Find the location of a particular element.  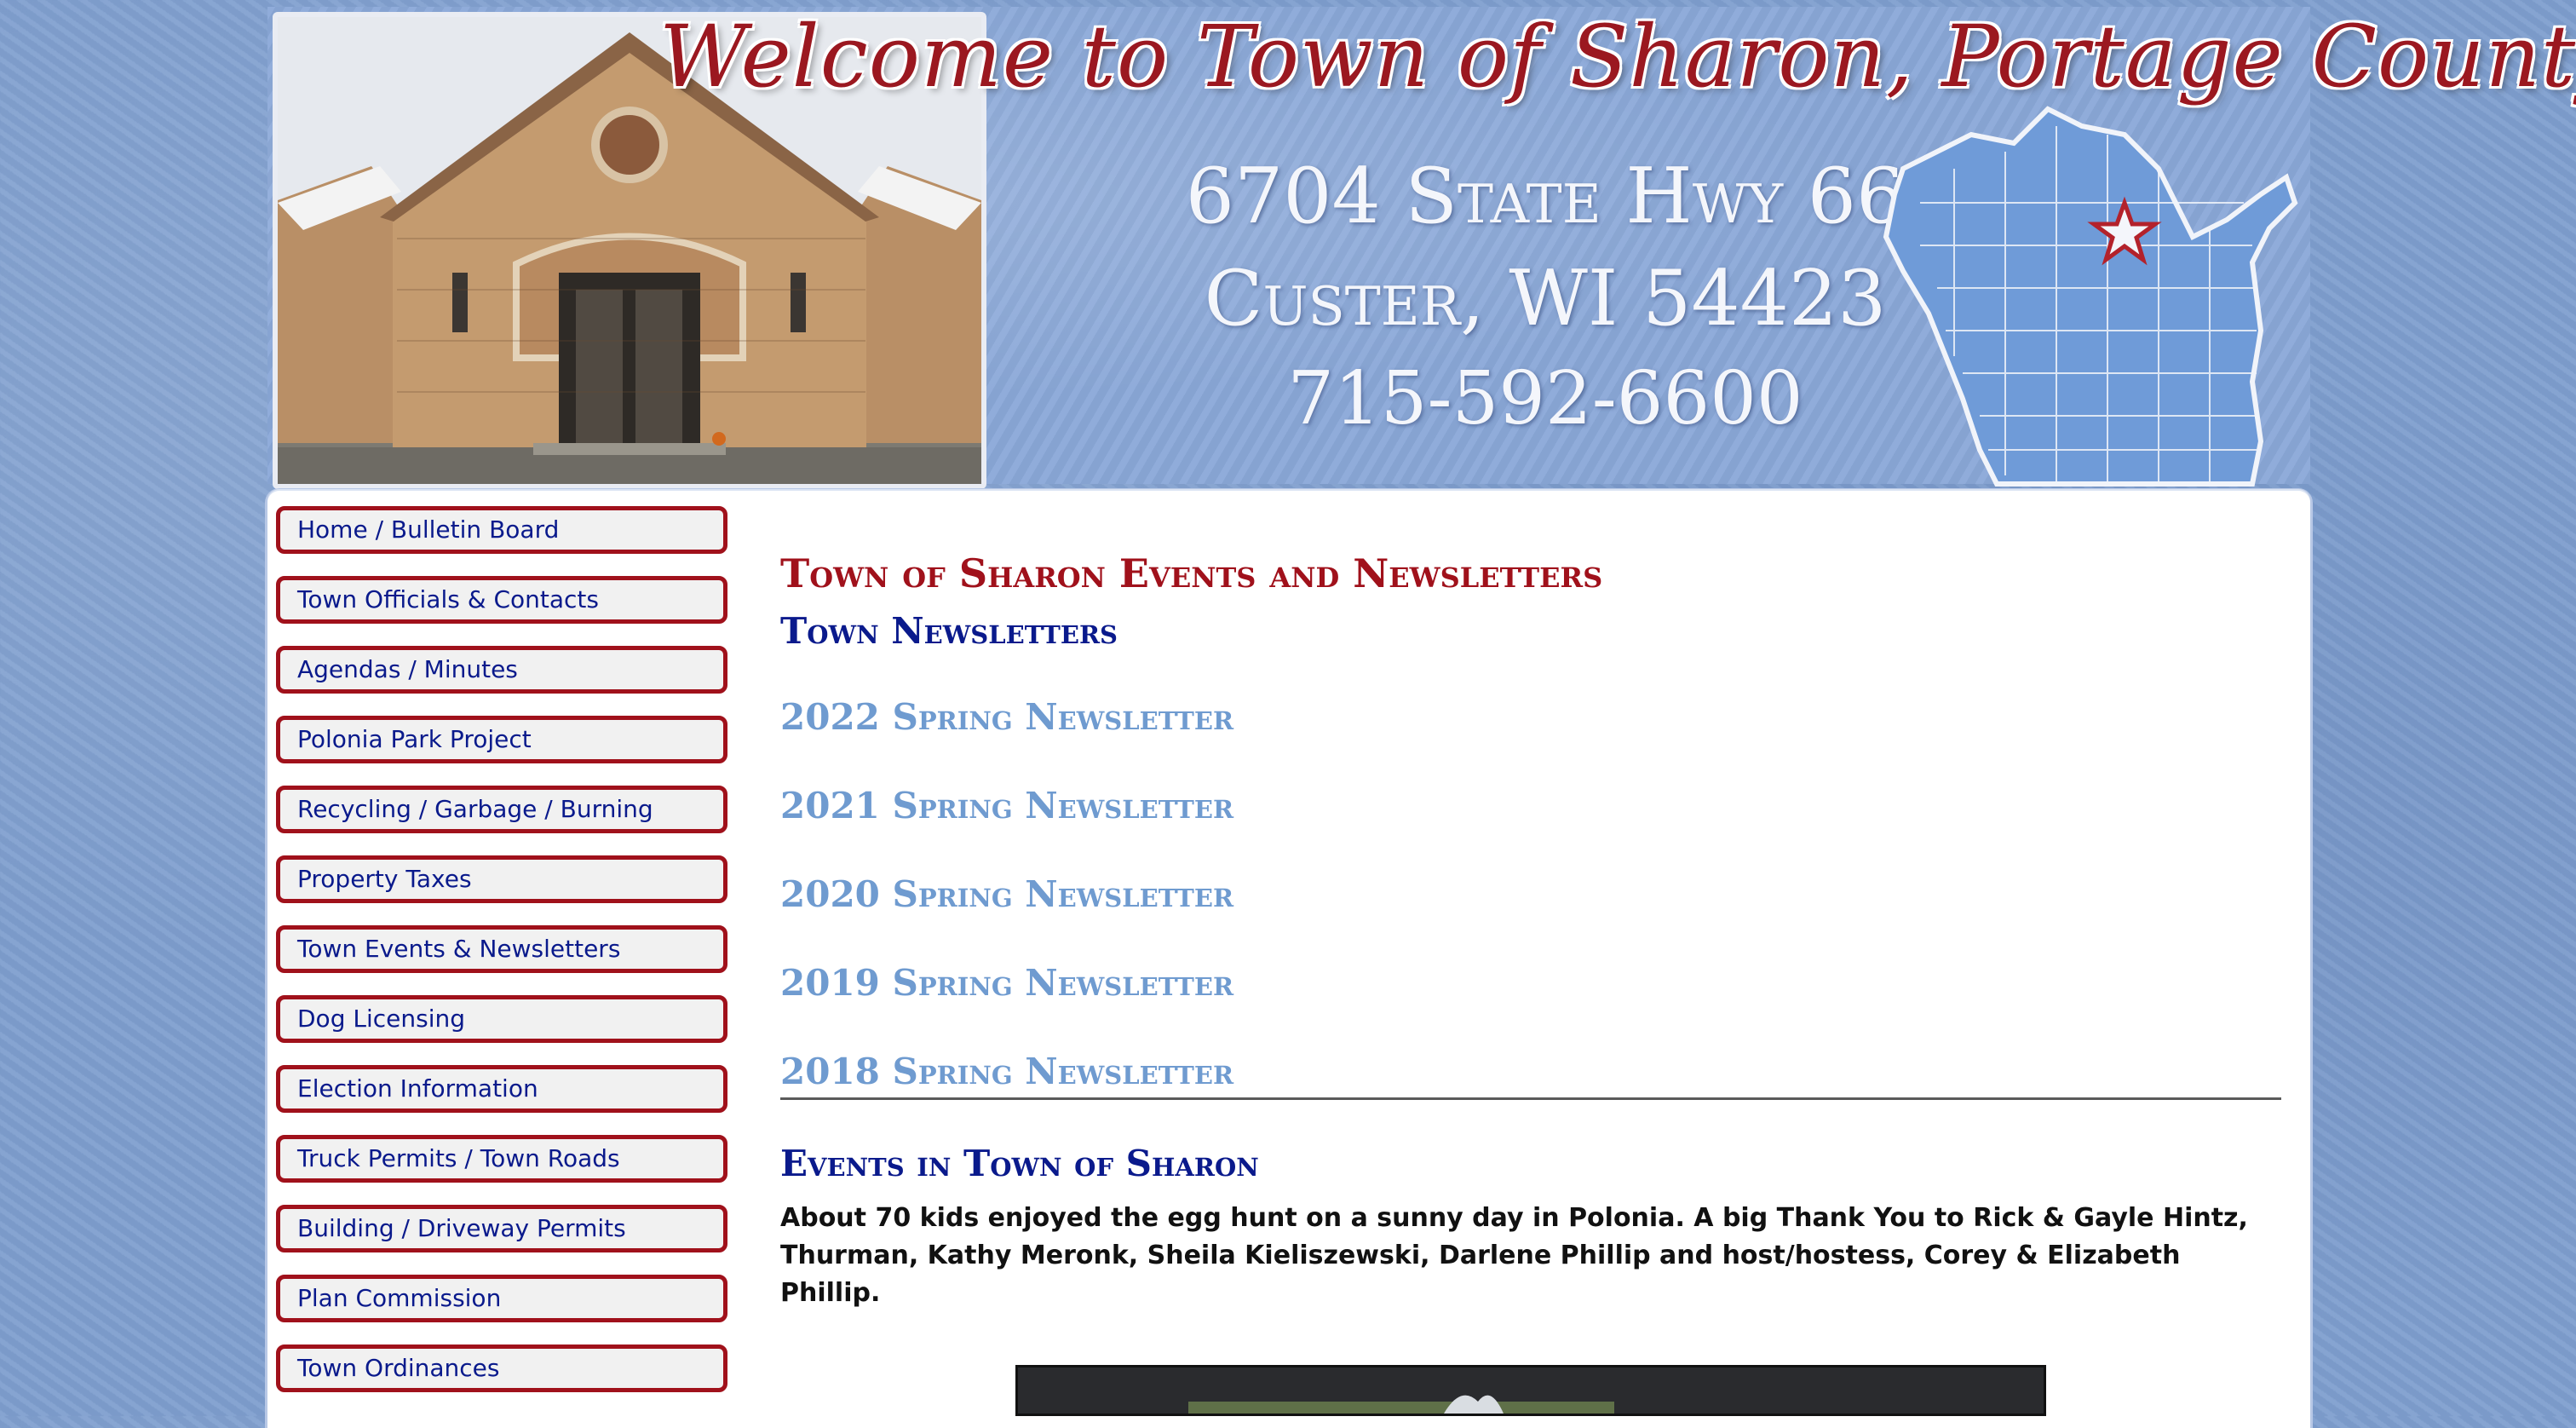

sidebar-item-building-permits: Building / Driveway Permits is located at coordinates (502, 1229).